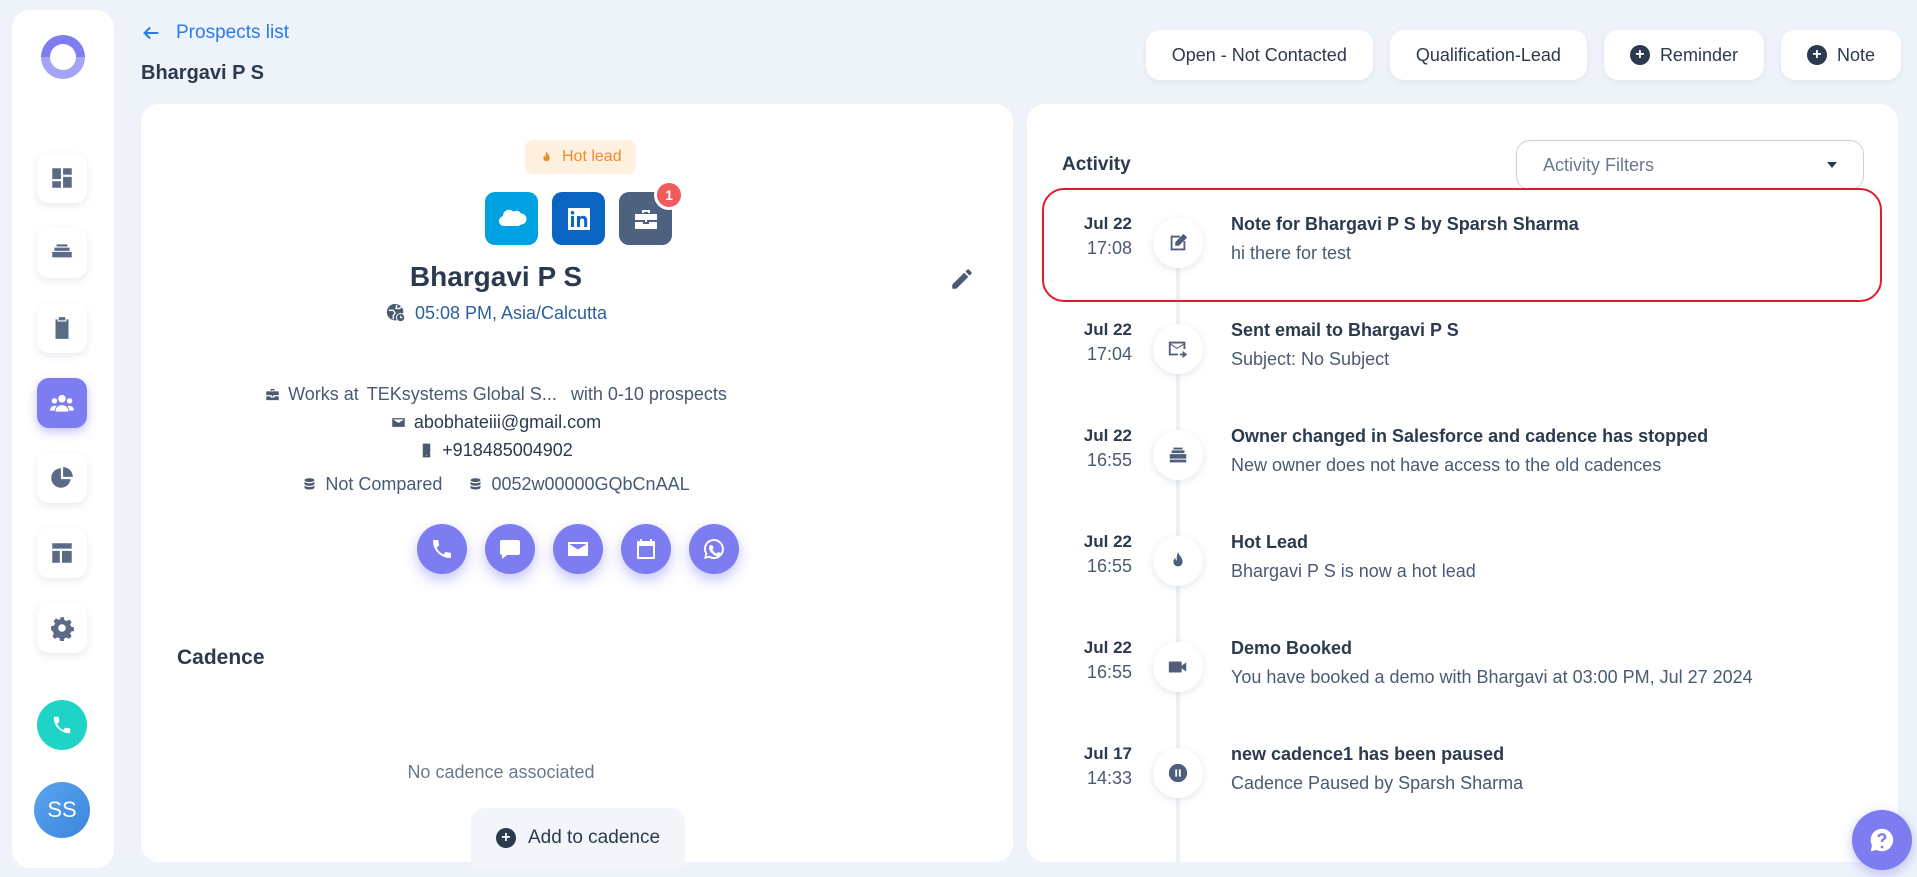 The image size is (1917, 877). Describe the element at coordinates (1690, 165) in the screenshot. I see `activity-filters-select: Activity Filters` at that location.